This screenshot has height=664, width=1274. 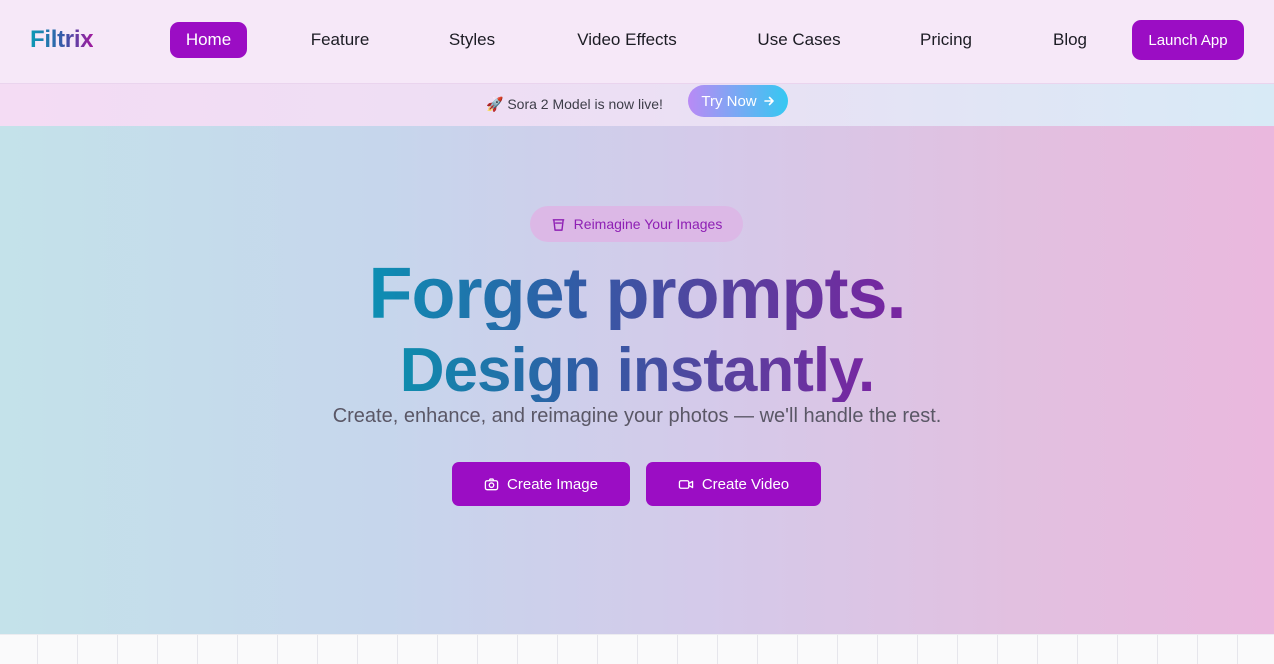 What do you see at coordinates (946, 40) in the screenshot?
I see `nav-item-pricing: Pricing` at bounding box center [946, 40].